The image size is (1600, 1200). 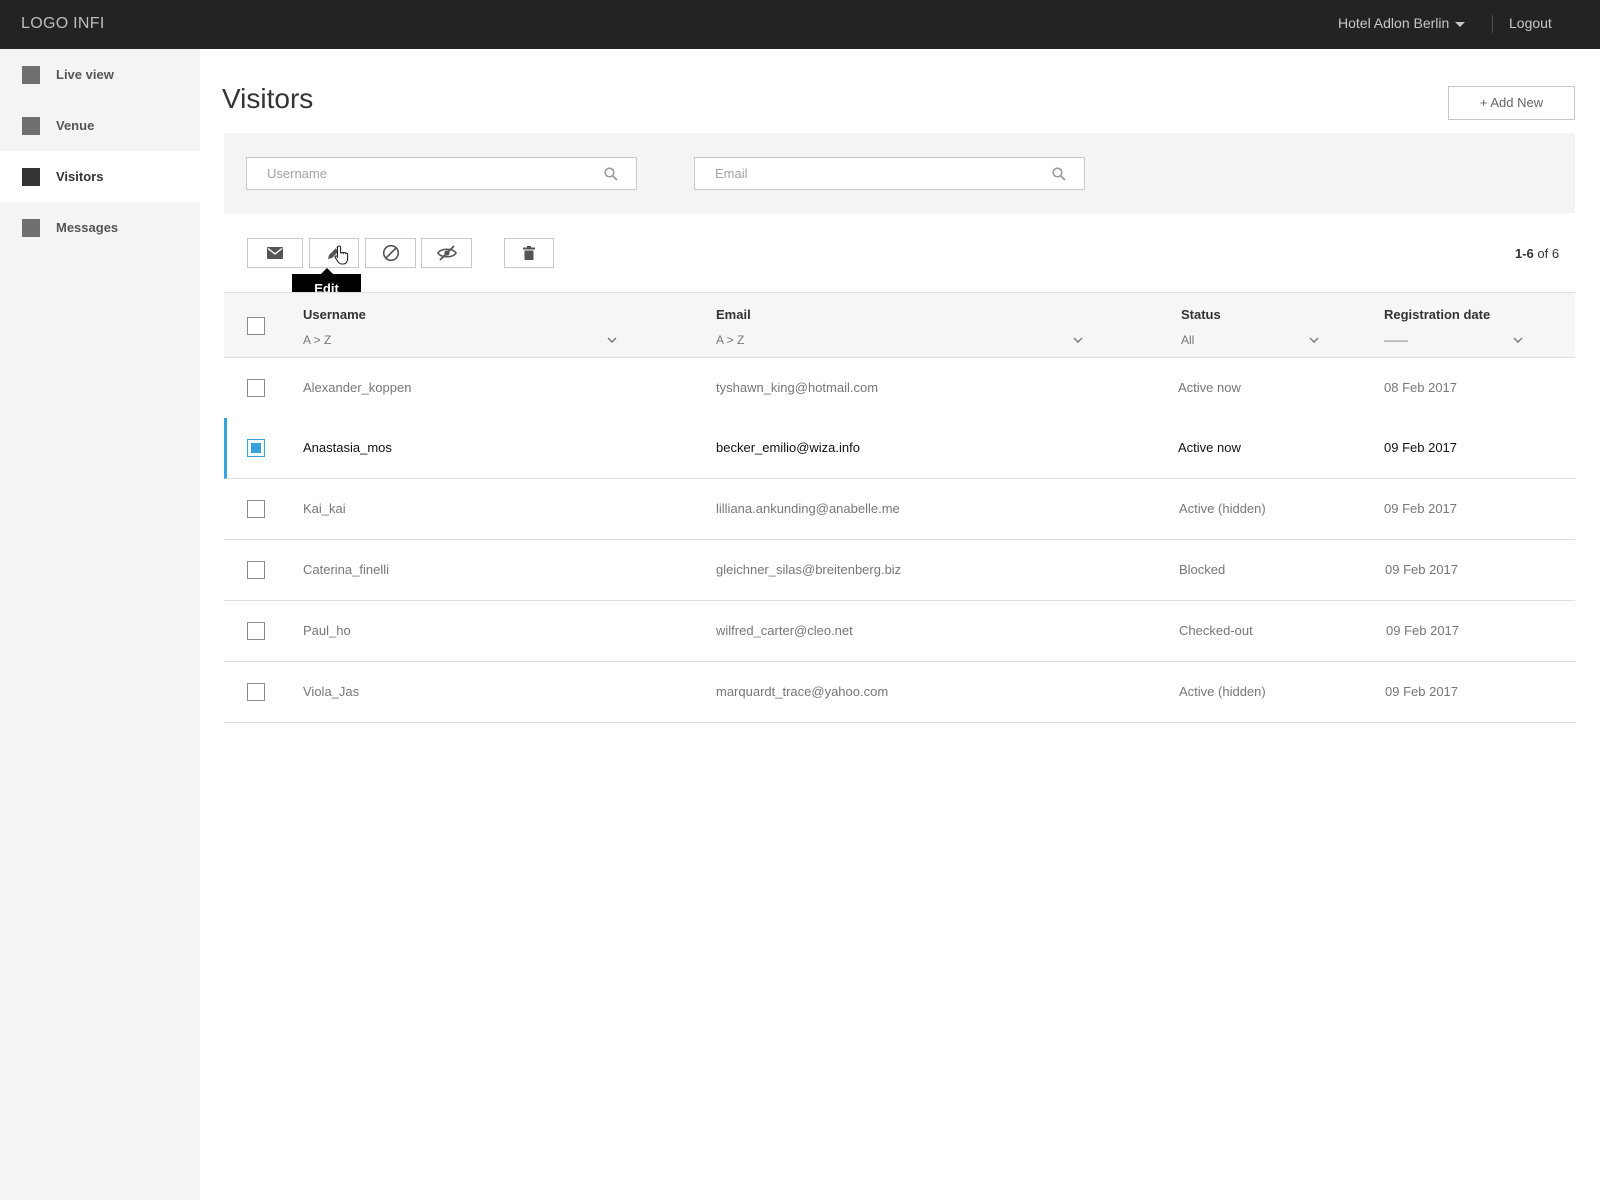 I want to click on email-search-input, so click(x=860, y=173).